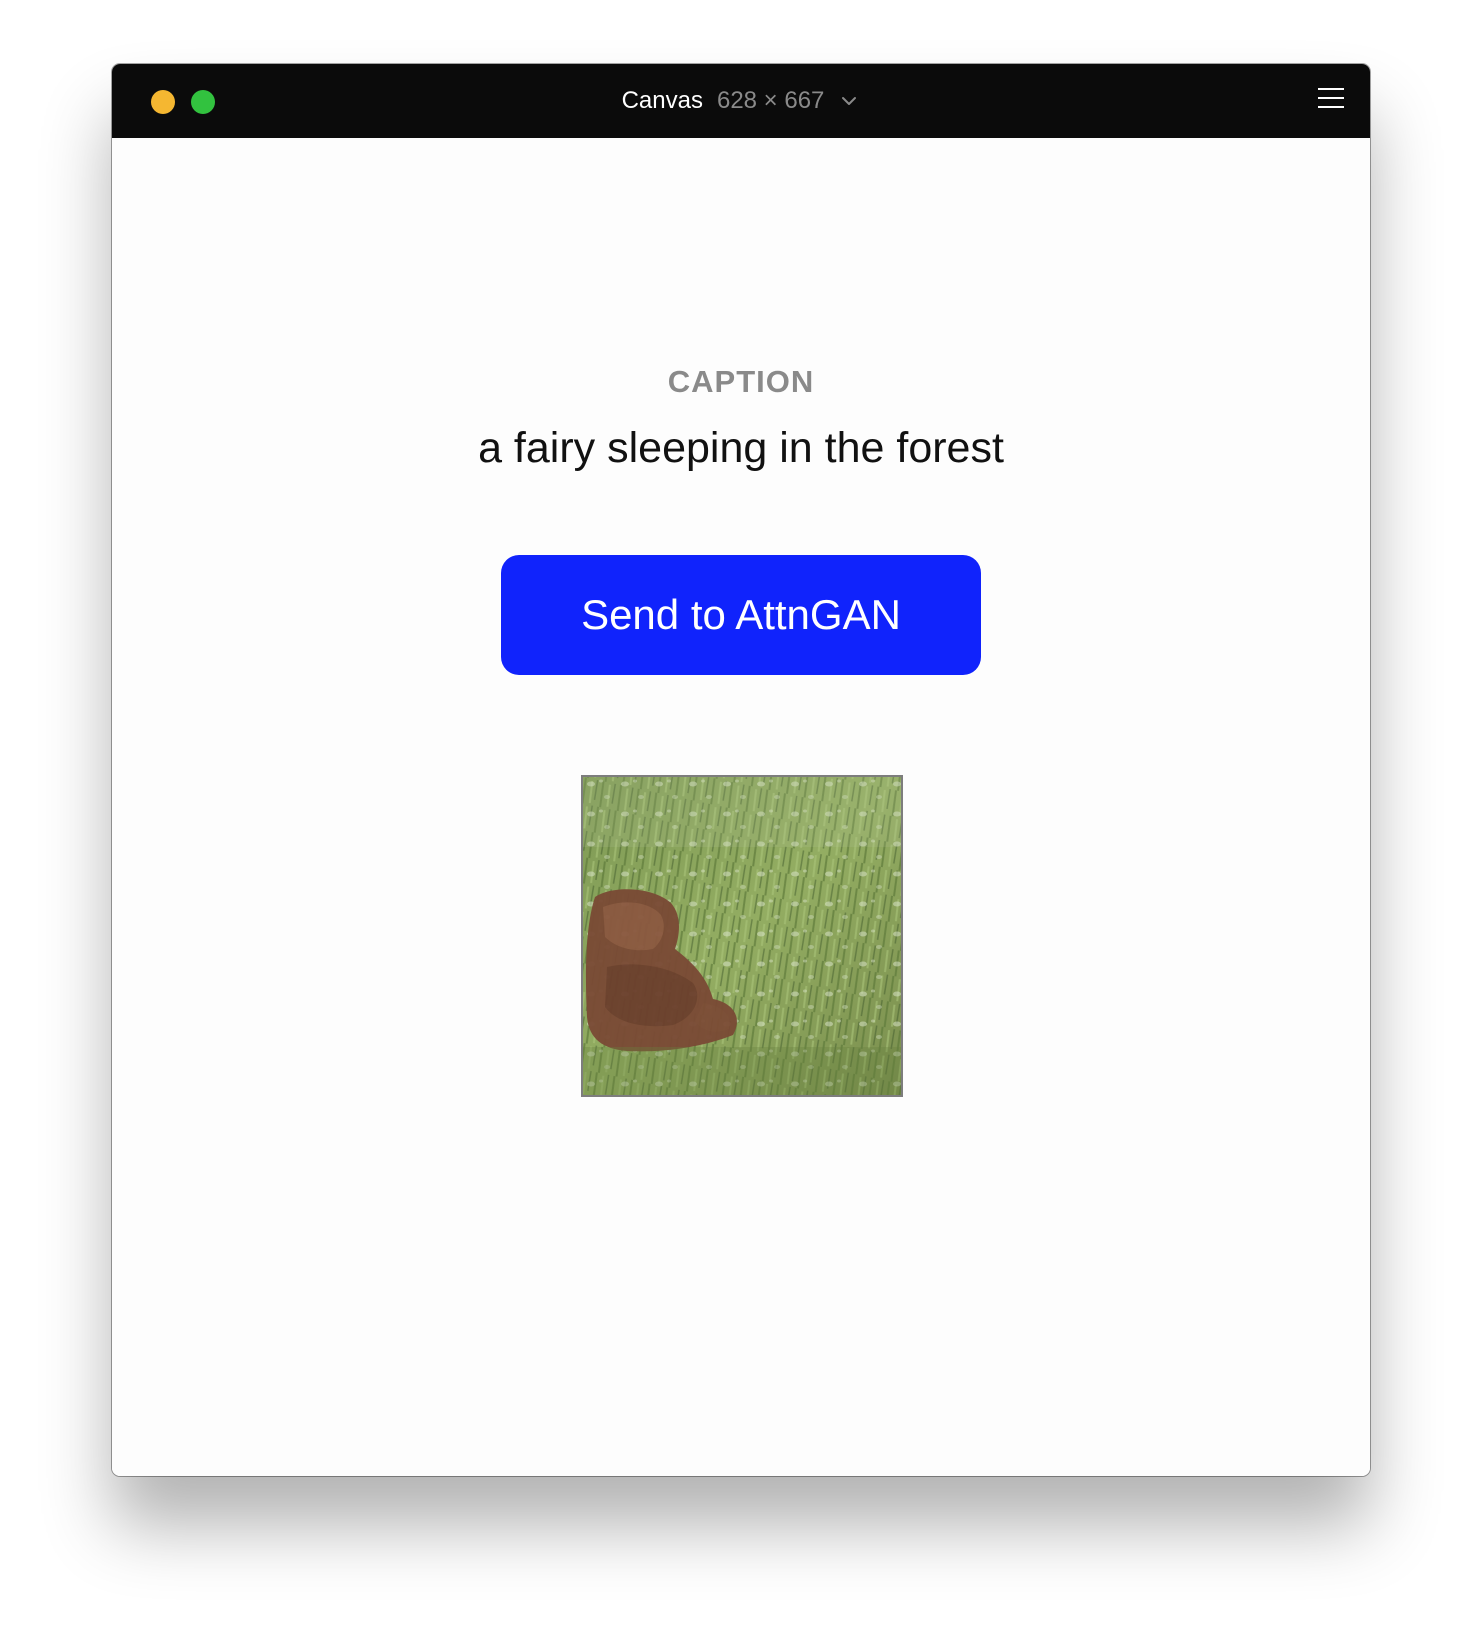  Describe the element at coordinates (662, 100) in the screenshot. I see `window-title: Canvas` at that location.